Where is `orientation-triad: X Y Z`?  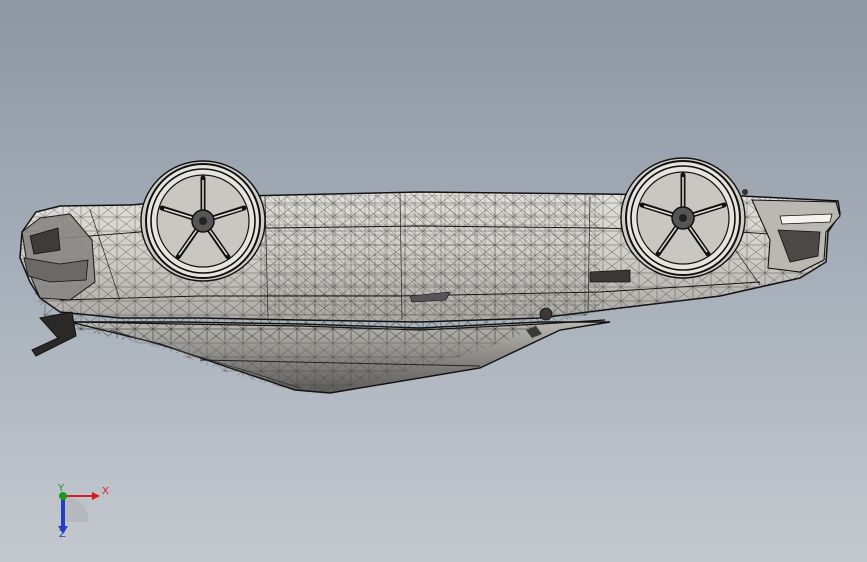
orientation-triad: X Y Z is located at coordinates (80, 515).